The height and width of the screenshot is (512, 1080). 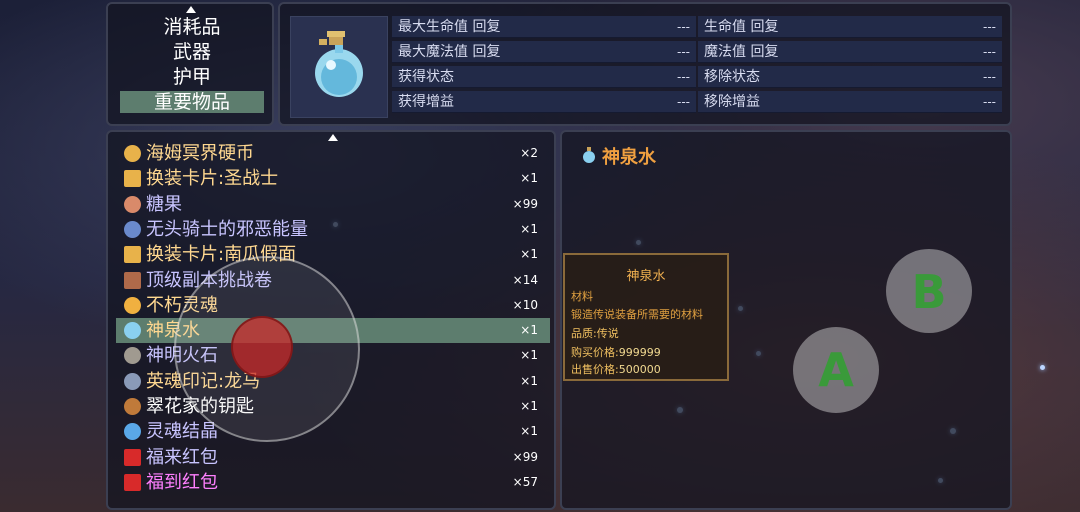 What do you see at coordinates (582, 296) in the screenshot?
I see `tooltip-type: 材料` at bounding box center [582, 296].